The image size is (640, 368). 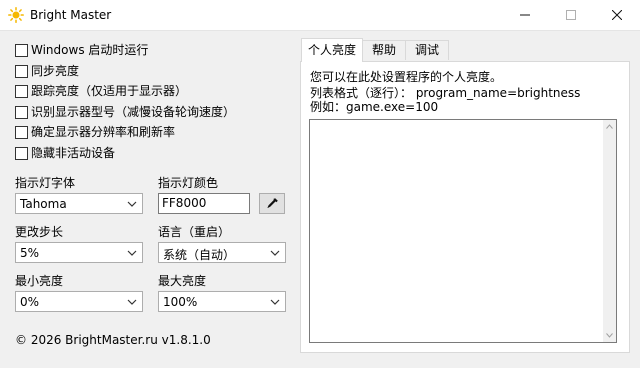 I want to click on language-select: 系统（自动）, so click(x=222, y=252).